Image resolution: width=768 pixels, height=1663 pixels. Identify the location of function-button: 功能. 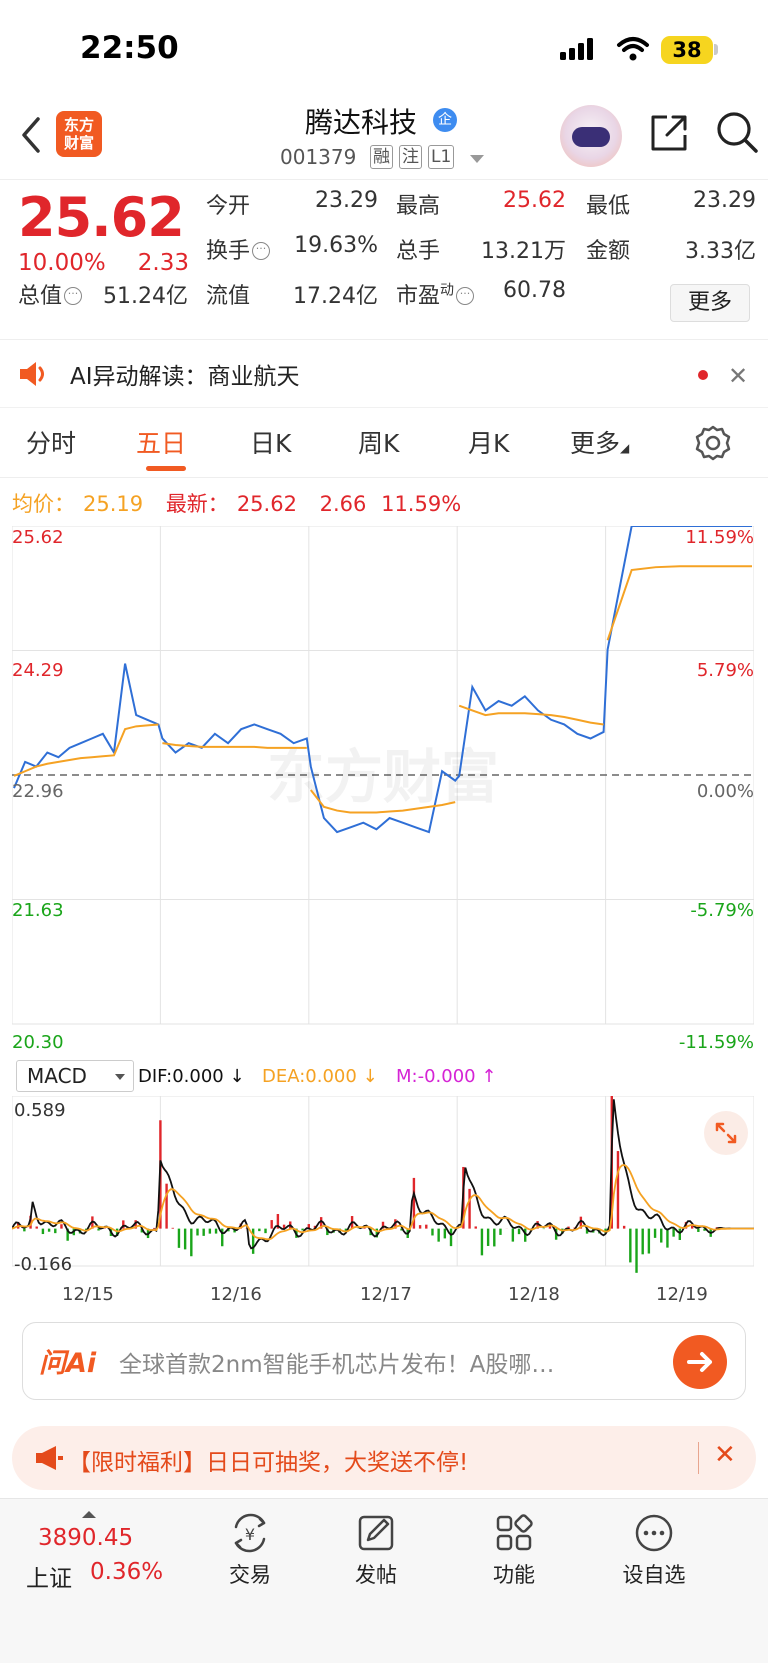
(514, 1551).